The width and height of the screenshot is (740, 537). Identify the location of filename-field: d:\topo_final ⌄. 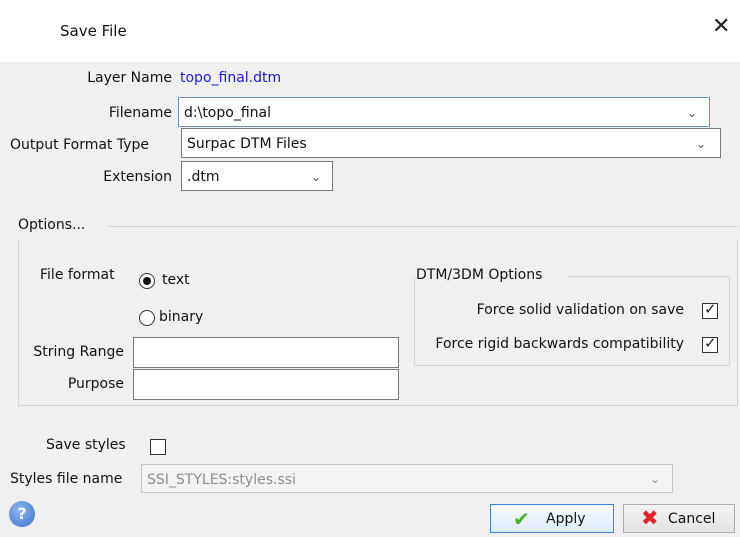
(444, 112).